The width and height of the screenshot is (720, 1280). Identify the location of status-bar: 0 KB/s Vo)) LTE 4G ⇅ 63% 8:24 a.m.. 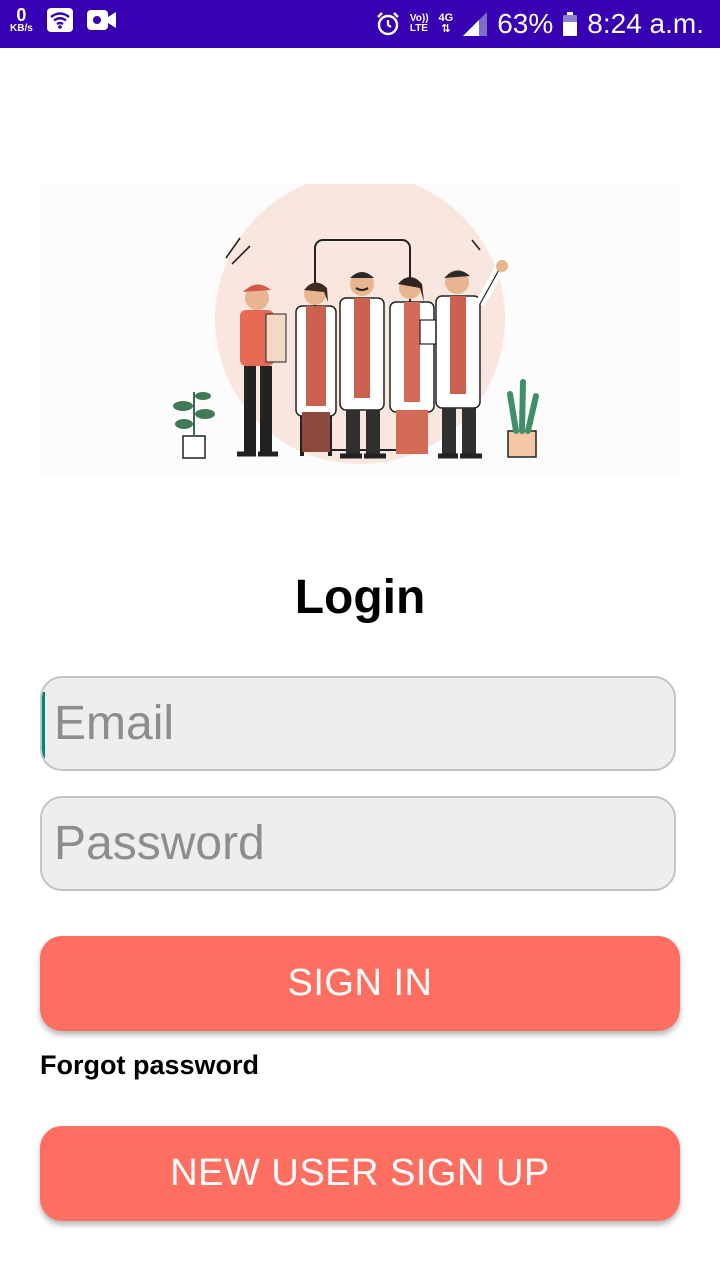
(360, 24).